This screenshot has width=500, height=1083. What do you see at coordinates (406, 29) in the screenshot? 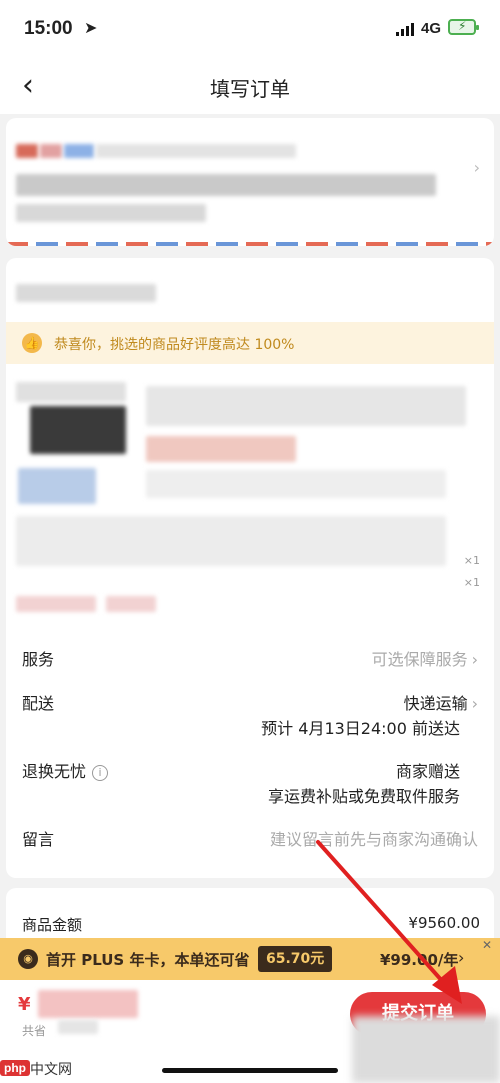
I see `signal-icon` at bounding box center [406, 29].